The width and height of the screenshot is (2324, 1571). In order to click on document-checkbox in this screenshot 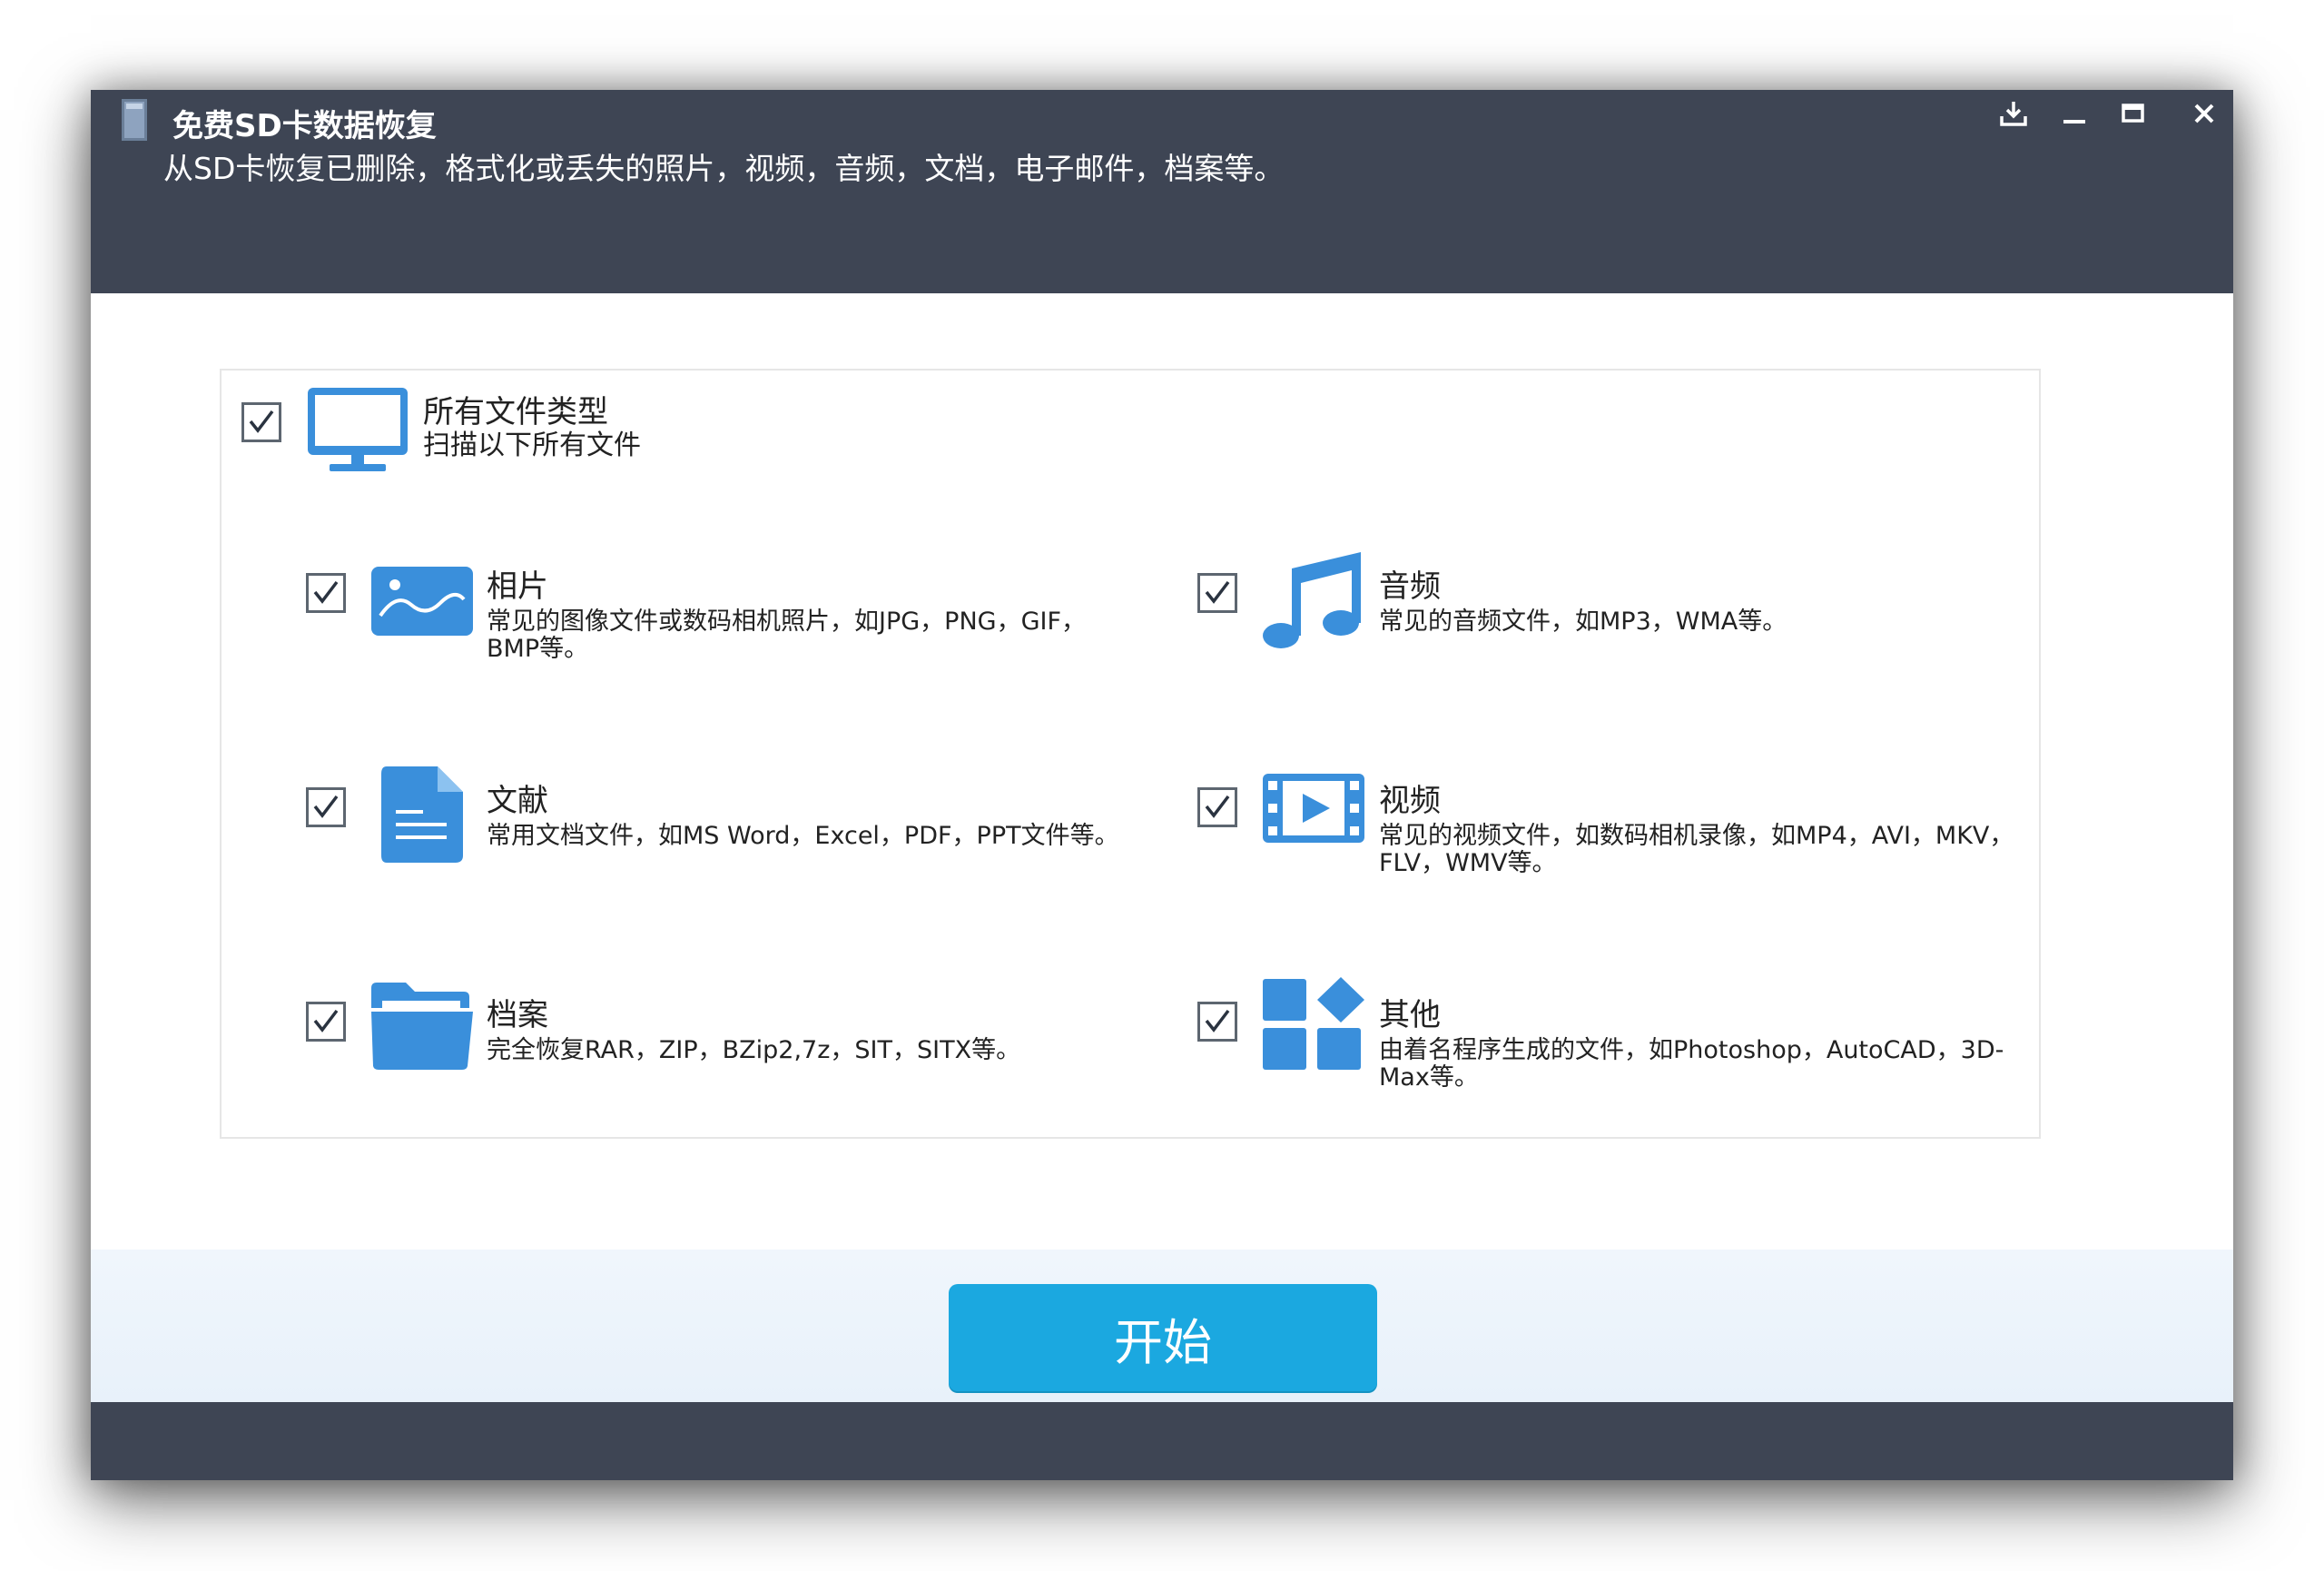, I will do `click(326, 807)`.